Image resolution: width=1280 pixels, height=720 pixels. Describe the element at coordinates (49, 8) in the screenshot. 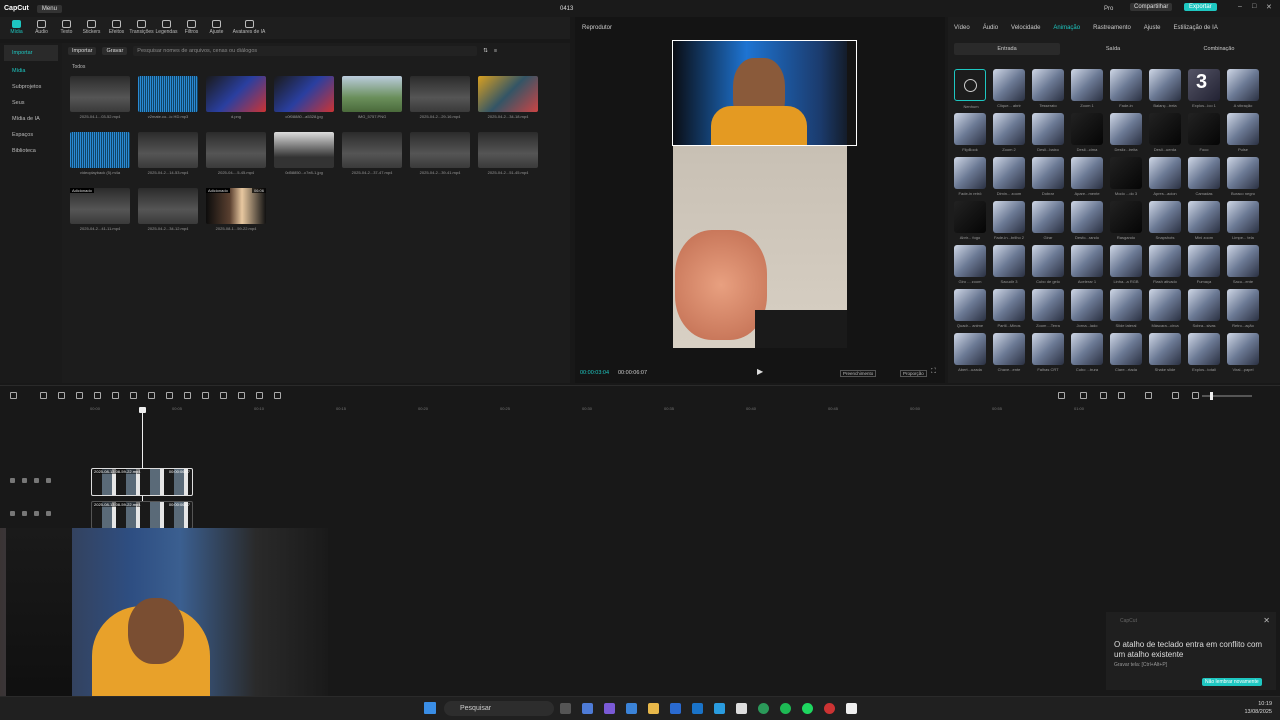

I see `menu-button: Menu` at that location.